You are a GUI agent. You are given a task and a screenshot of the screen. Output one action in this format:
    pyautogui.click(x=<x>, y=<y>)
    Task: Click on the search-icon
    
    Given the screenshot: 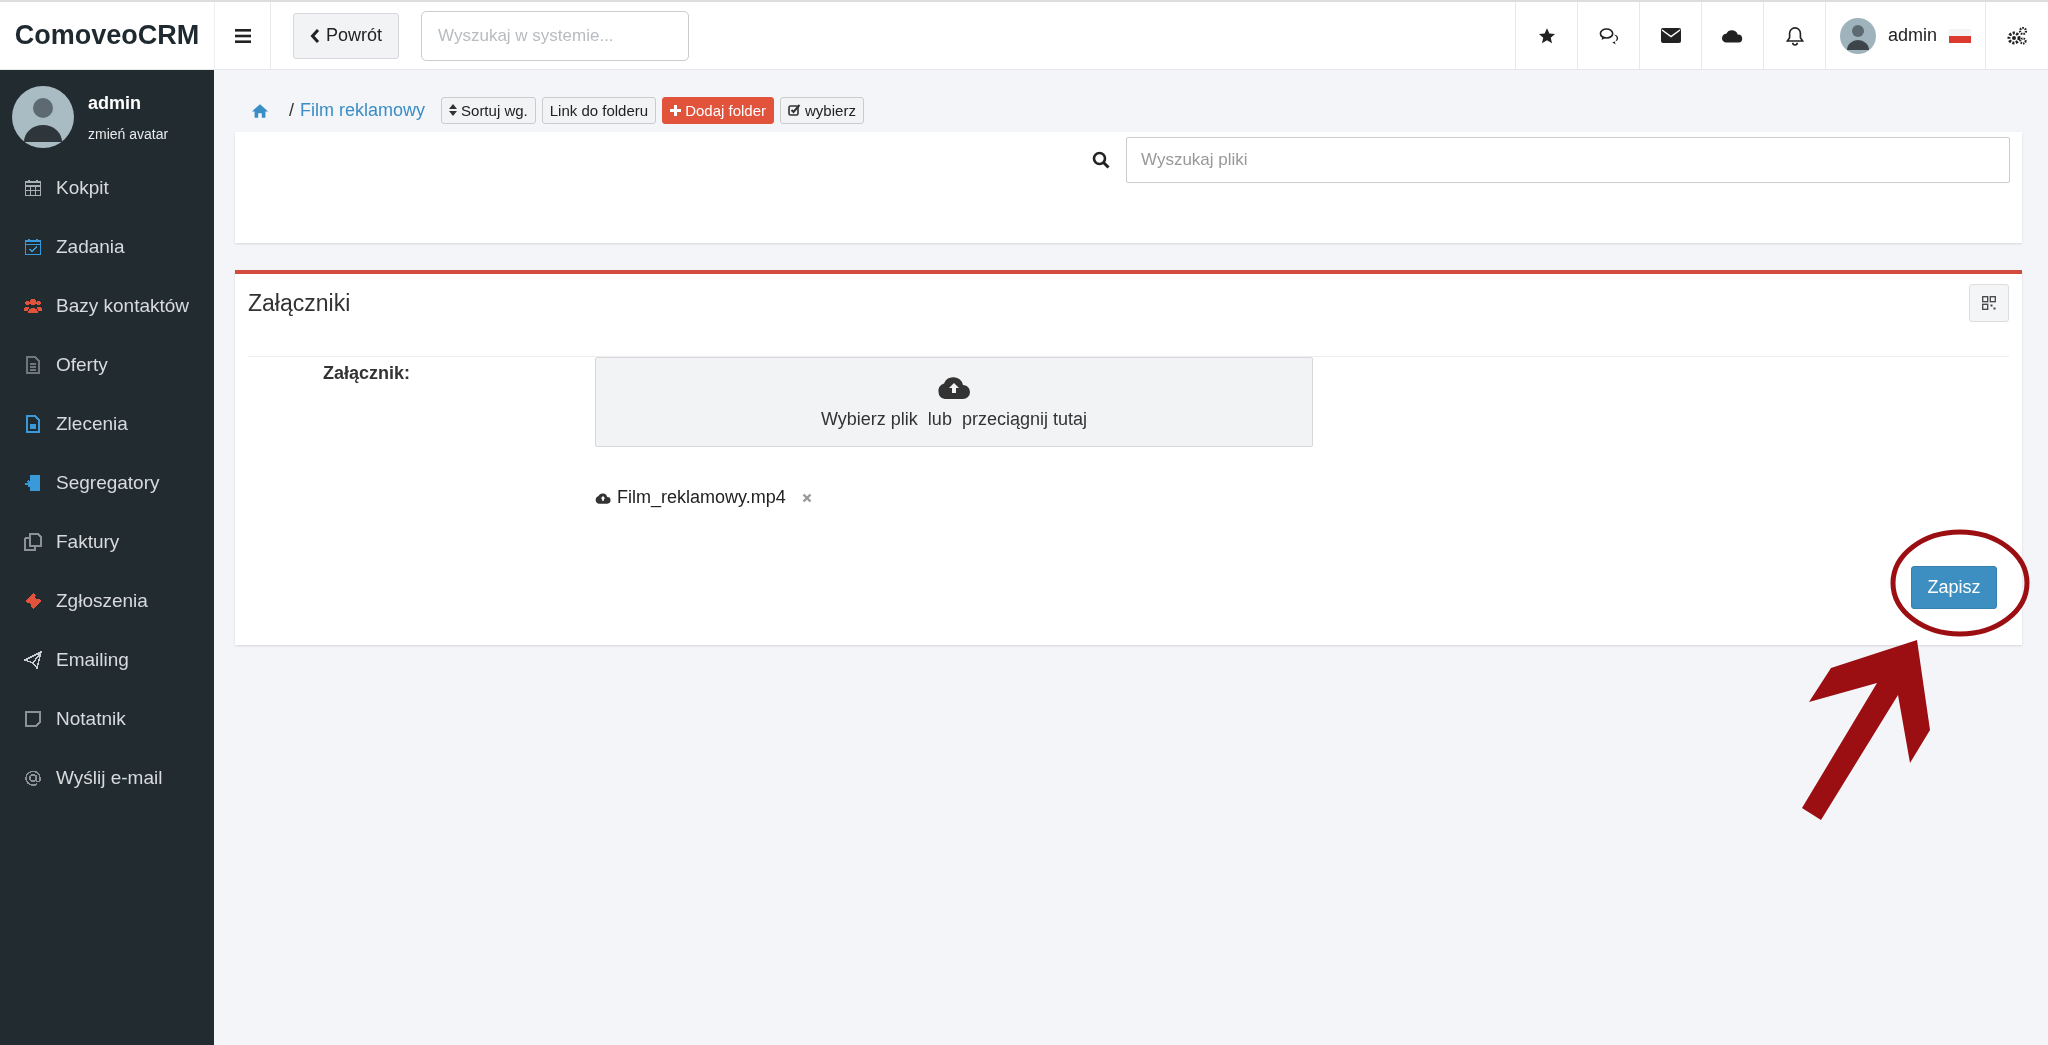 What is the action you would take?
    pyautogui.click(x=1101, y=160)
    